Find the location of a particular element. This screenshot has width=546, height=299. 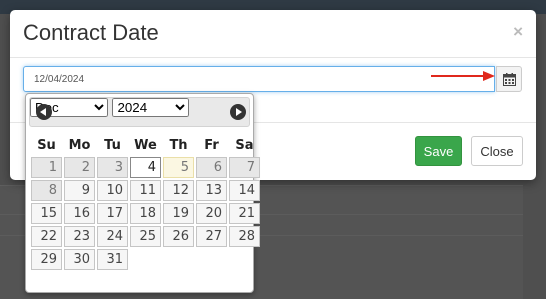

calendar-day-1: 1 is located at coordinates (46, 167).